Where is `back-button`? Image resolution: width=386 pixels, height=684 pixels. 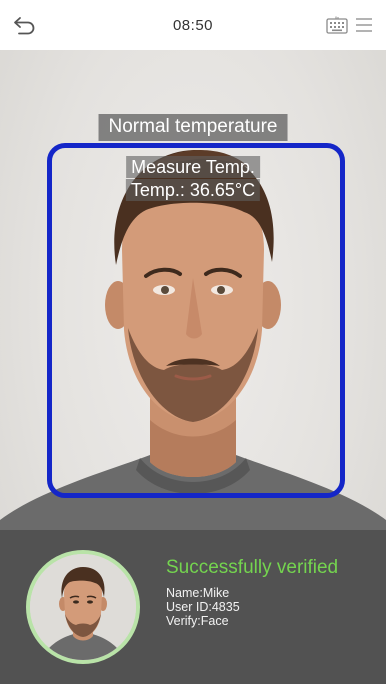
back-button is located at coordinates (25, 25).